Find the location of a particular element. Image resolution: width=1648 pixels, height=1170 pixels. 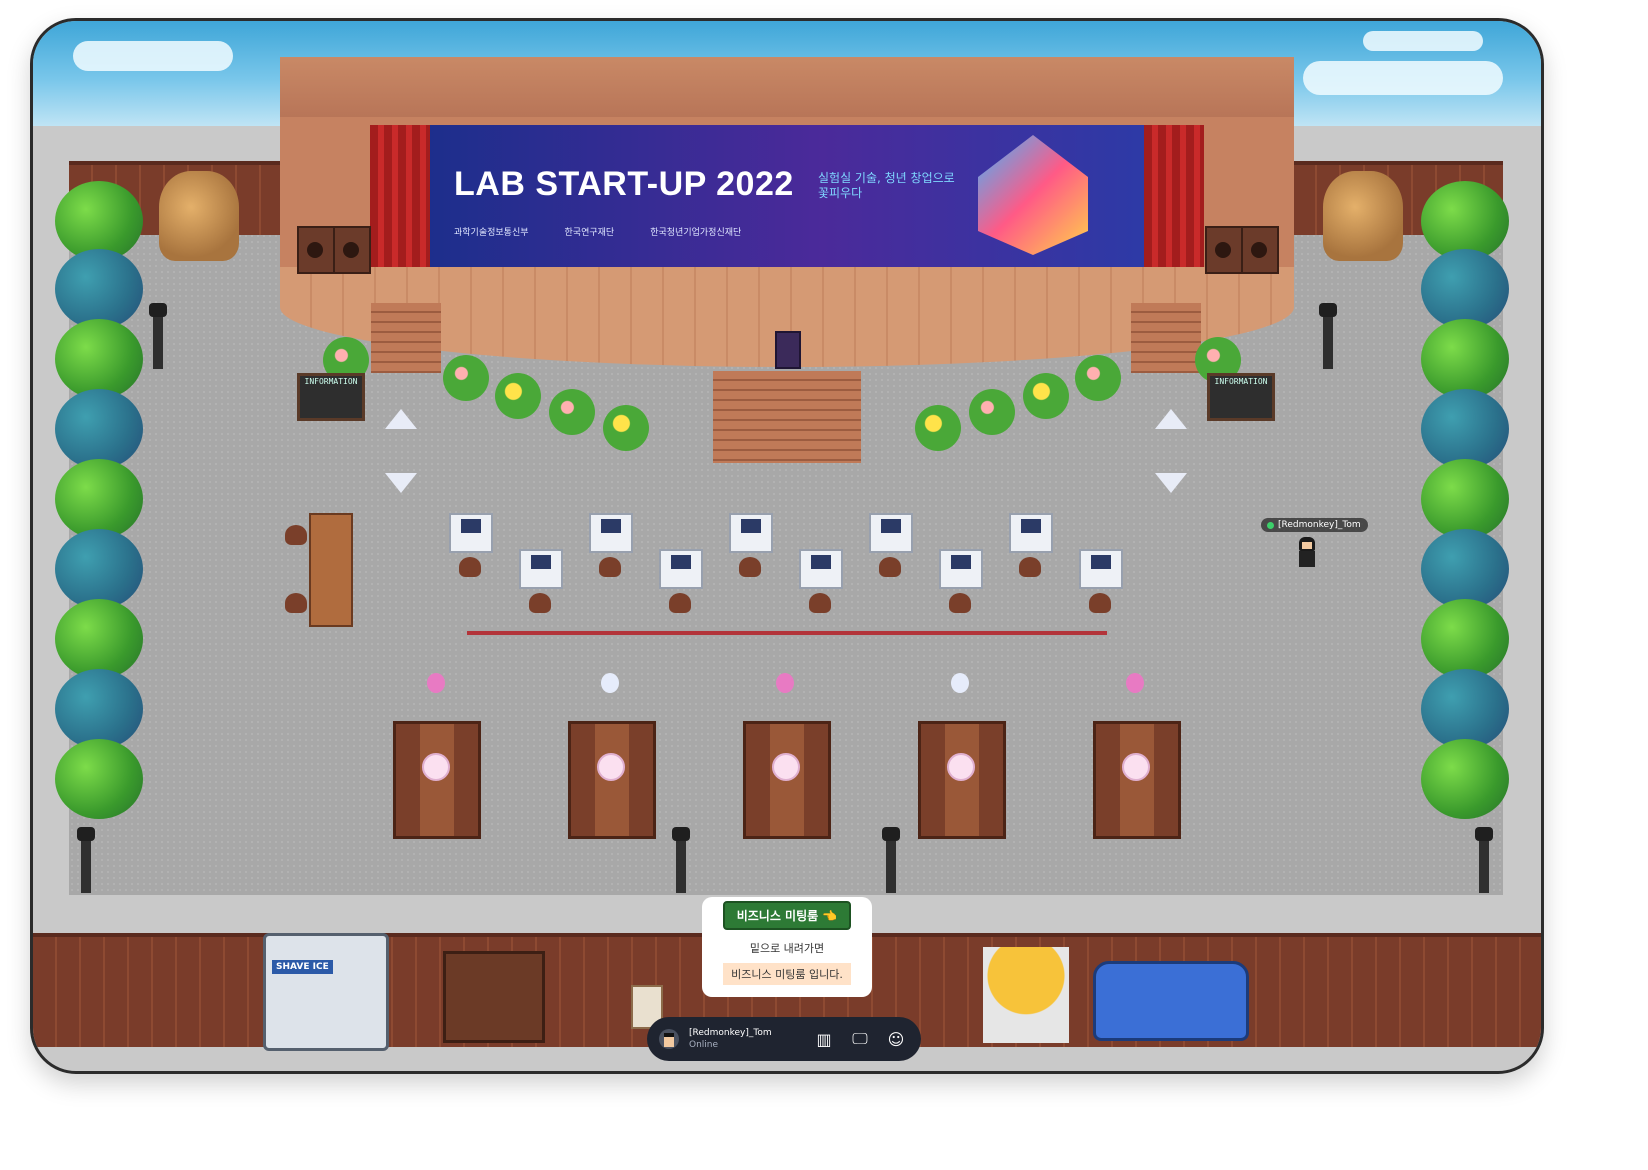

rope-barrier is located at coordinates (787, 639).